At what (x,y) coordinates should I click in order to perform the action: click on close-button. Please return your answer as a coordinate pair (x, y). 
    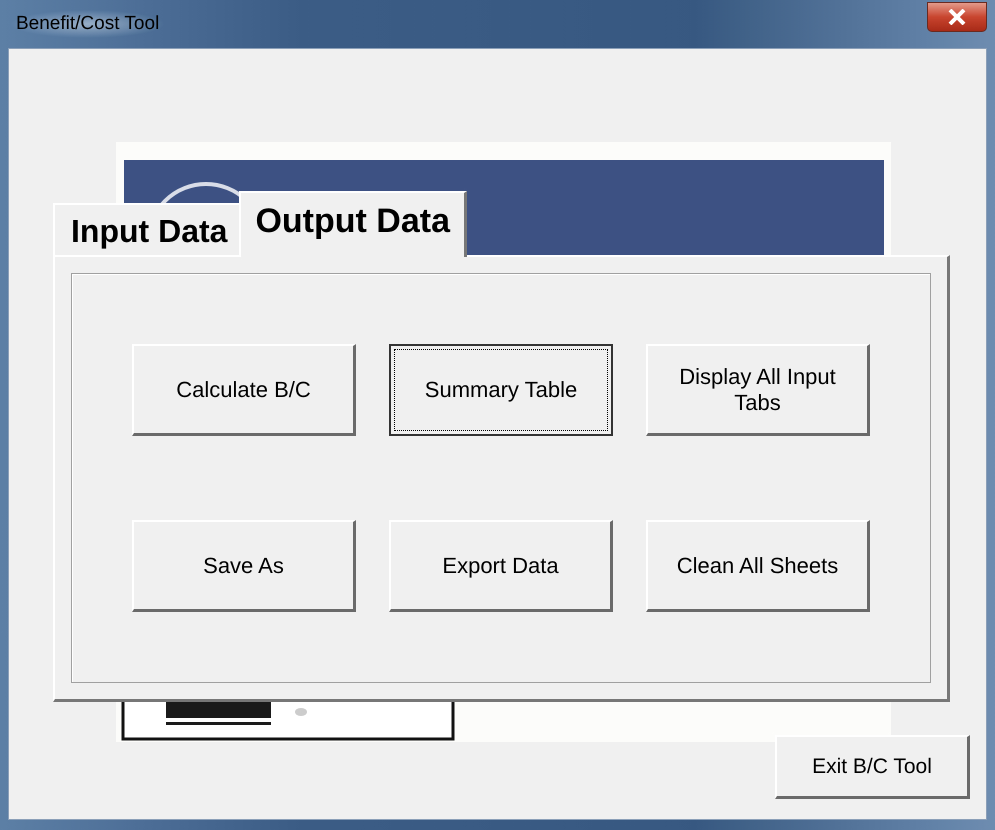
    Looking at the image, I should click on (957, 17).